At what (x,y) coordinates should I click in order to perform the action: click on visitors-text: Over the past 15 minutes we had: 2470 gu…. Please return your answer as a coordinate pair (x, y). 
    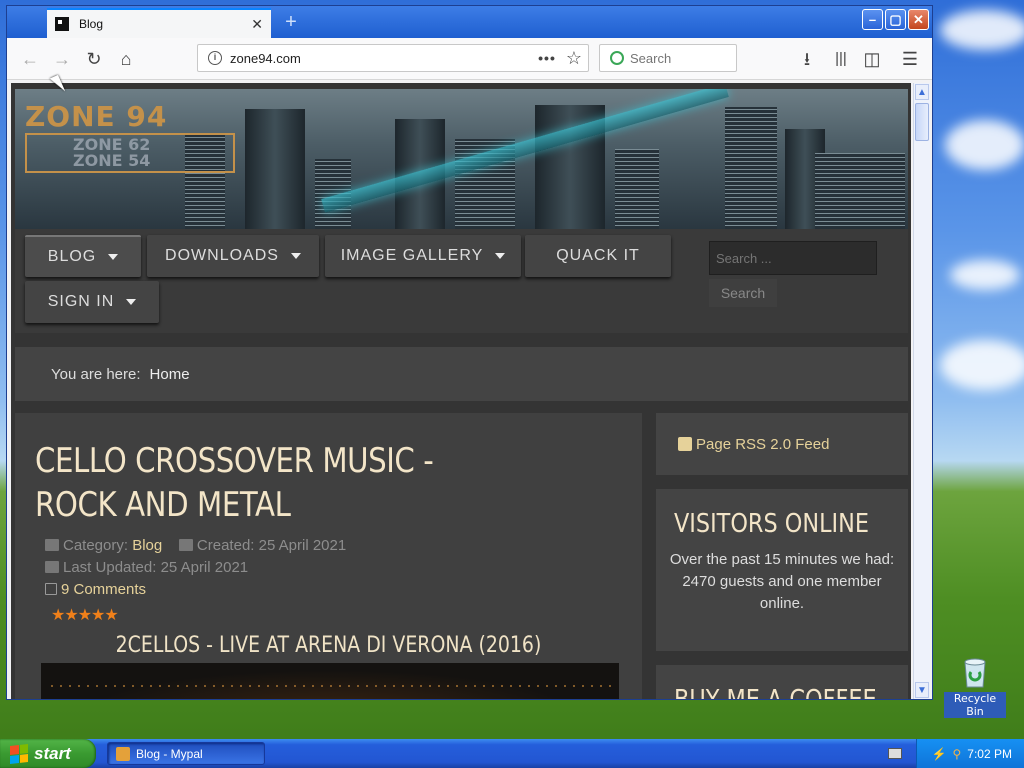
    Looking at the image, I should click on (782, 582).